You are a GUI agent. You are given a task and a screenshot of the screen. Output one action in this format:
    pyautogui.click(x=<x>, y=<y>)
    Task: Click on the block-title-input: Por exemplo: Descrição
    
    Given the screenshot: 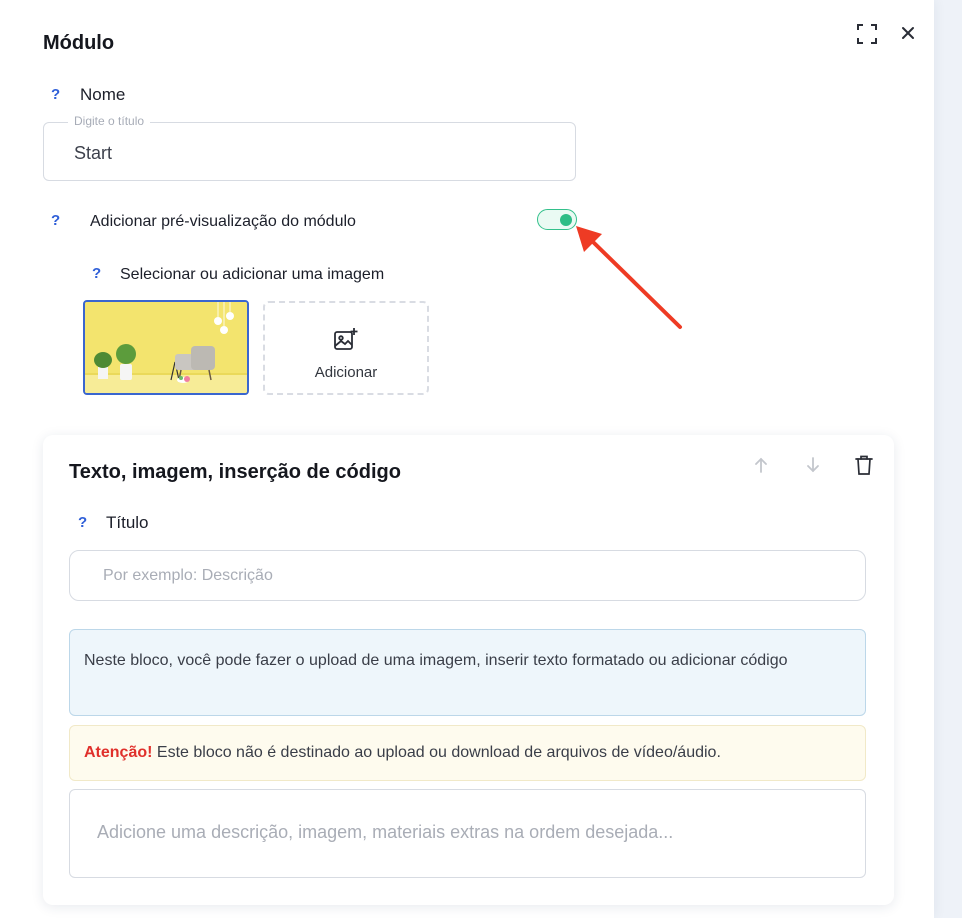 What is the action you would take?
    pyautogui.click(x=467, y=575)
    